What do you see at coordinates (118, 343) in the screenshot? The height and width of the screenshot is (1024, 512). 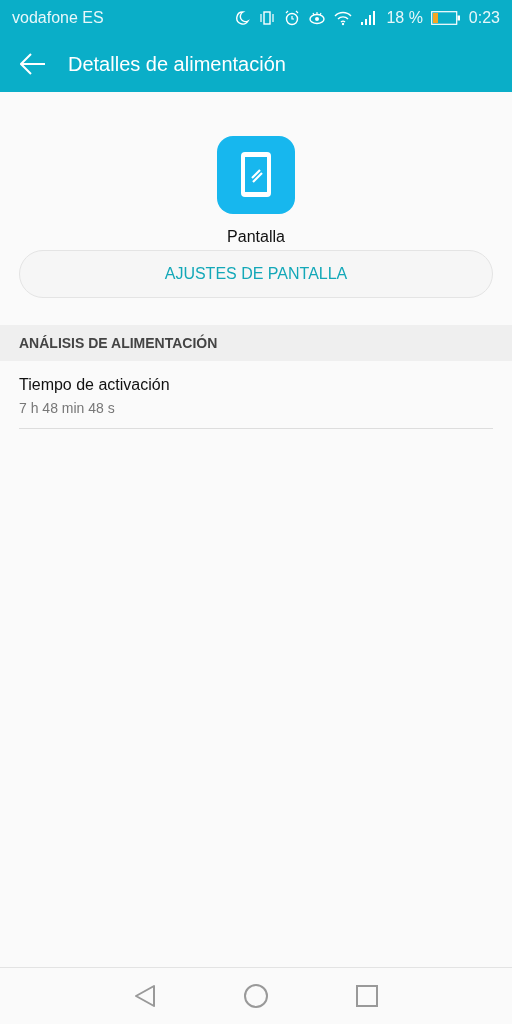 I see `section-header: ANÁLISIS DE ALIMENTACIÓN` at bounding box center [118, 343].